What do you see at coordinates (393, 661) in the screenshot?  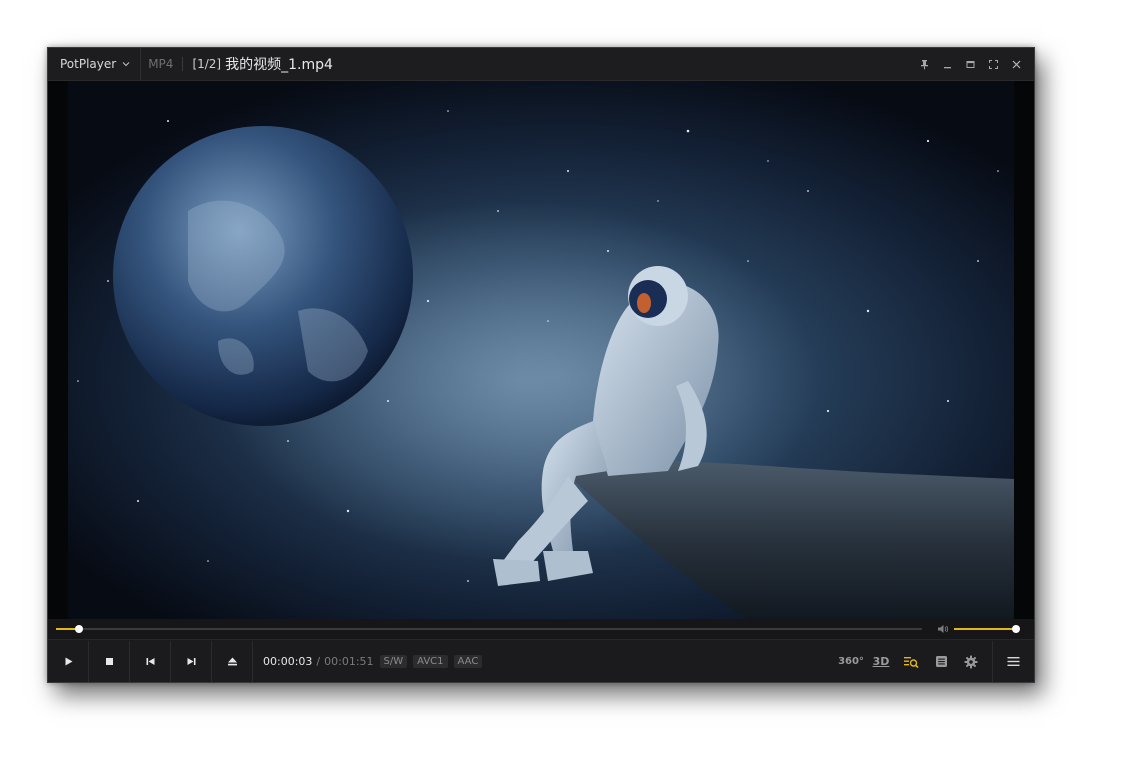 I see `renderer-badge: S/W` at bounding box center [393, 661].